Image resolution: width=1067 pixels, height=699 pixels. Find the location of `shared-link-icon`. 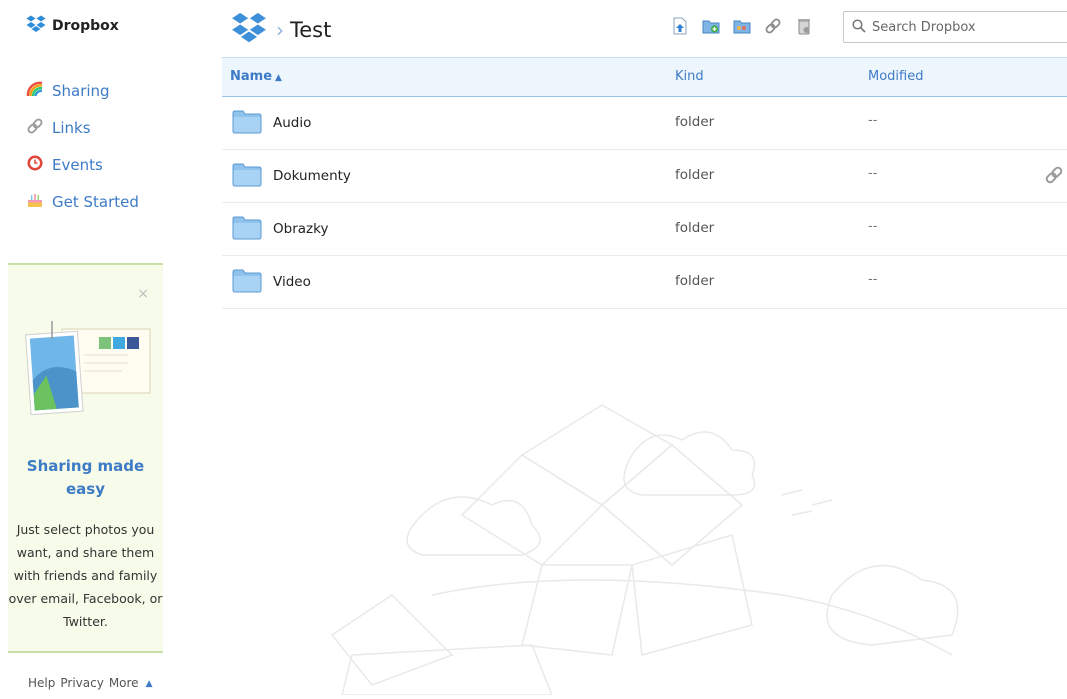

shared-link-icon is located at coordinates (1054, 177).